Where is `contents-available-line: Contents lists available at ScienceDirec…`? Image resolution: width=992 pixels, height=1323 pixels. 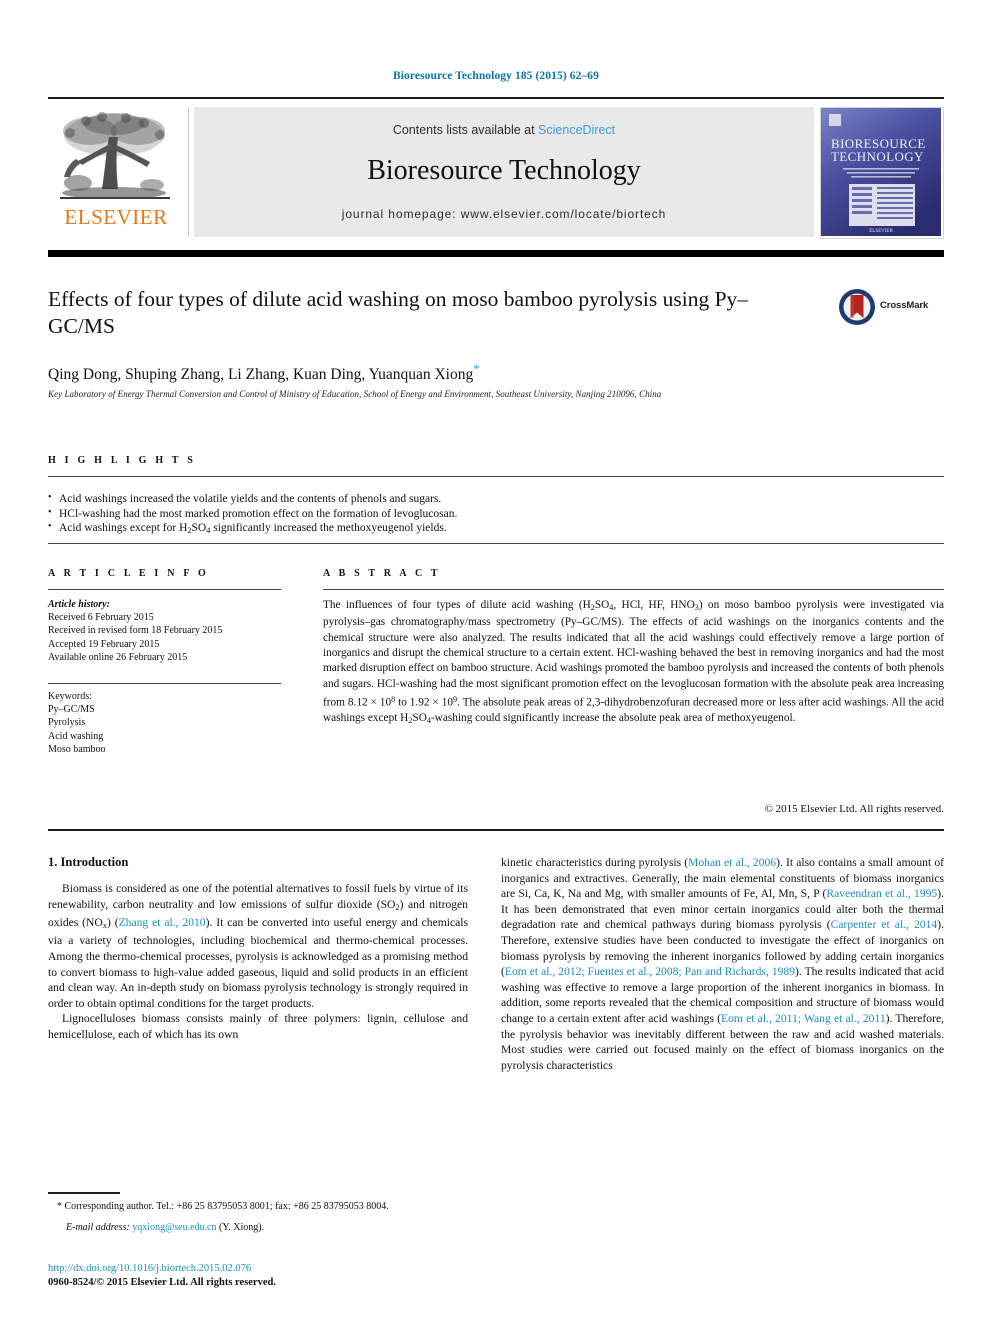
contents-available-line: Contents lists available at ScienceDirec… is located at coordinates (504, 130).